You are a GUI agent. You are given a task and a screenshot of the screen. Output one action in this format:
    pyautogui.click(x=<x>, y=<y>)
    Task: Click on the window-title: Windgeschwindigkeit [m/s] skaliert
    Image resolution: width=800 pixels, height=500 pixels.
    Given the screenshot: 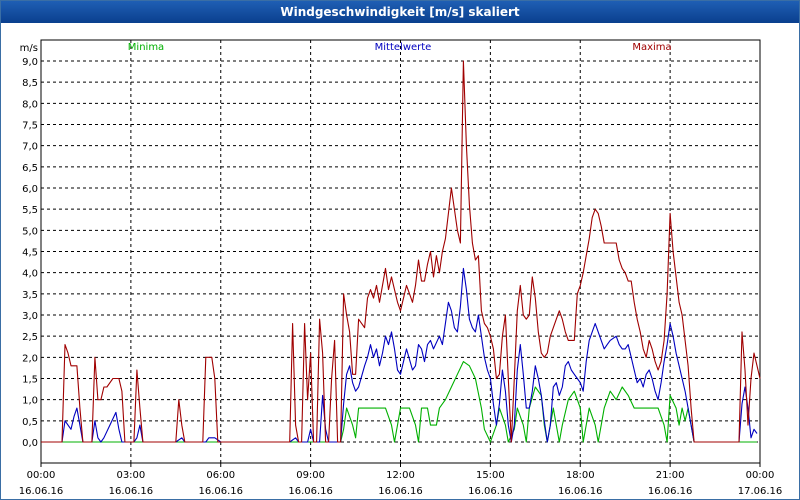 What is the action you would take?
    pyautogui.click(x=400, y=12)
    